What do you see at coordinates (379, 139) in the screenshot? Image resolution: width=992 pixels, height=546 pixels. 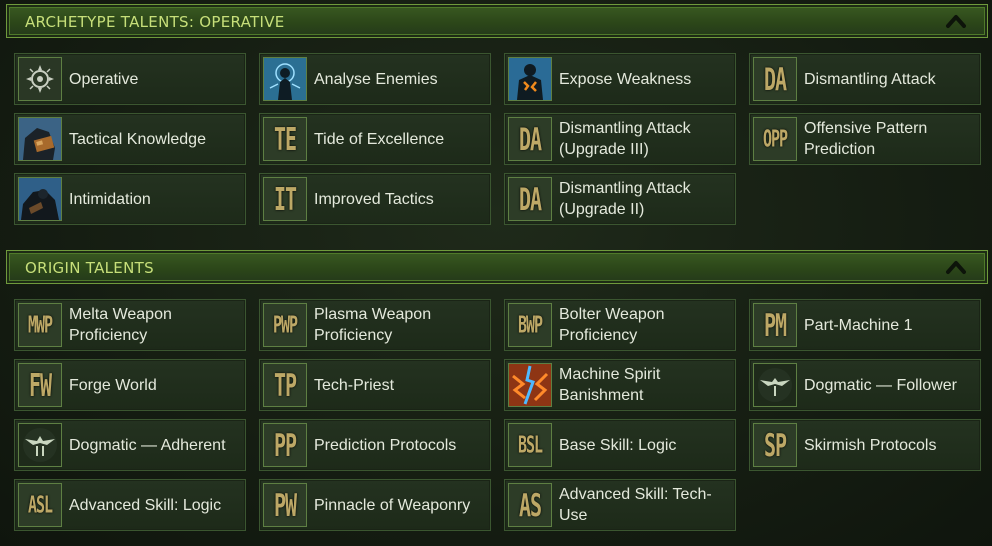 I see `talent-label: Tide of Excellence` at bounding box center [379, 139].